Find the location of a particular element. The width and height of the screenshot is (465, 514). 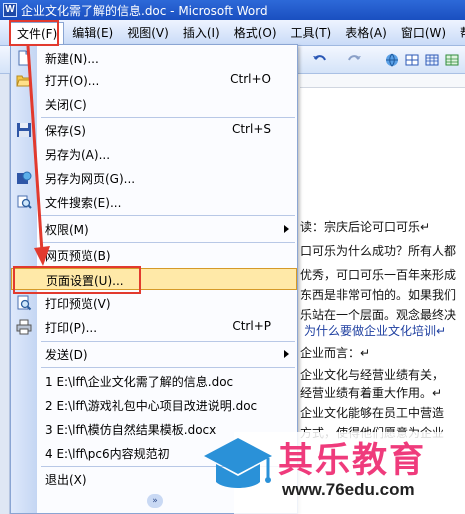

window-title: 企业文化需了解的信息.doc - Microsoft Word is located at coordinates (144, 10).